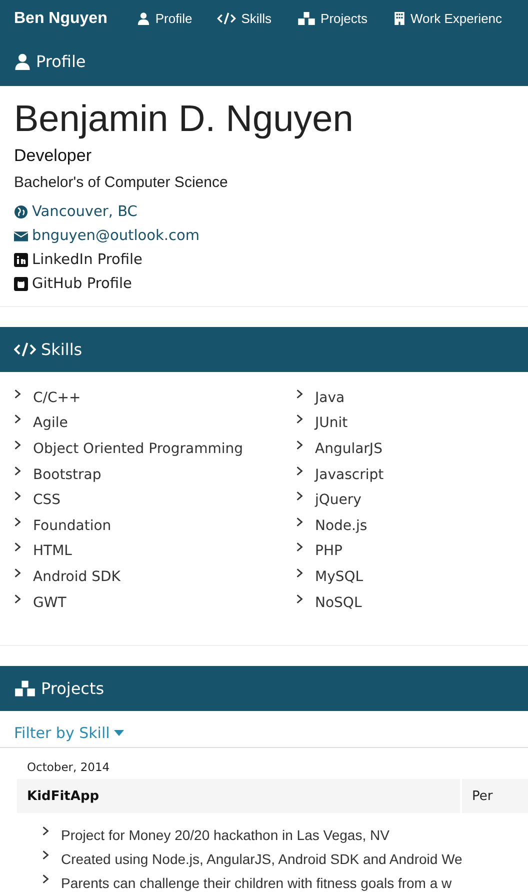 The height and width of the screenshot is (892, 528). What do you see at coordinates (456, 18) in the screenshot?
I see `nav-label: Work Experienc` at bounding box center [456, 18].